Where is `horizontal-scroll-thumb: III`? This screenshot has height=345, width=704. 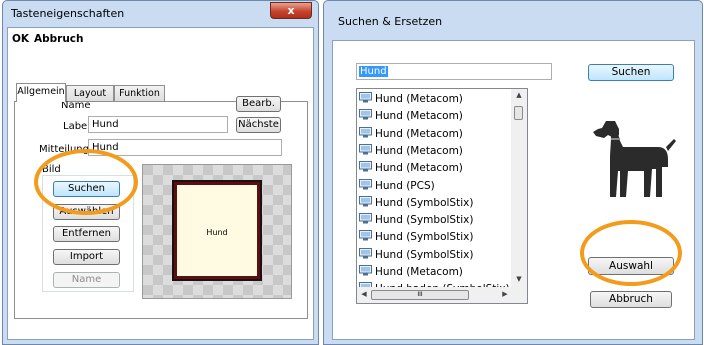
horizontal-scroll-thumb: III is located at coordinates (420, 295).